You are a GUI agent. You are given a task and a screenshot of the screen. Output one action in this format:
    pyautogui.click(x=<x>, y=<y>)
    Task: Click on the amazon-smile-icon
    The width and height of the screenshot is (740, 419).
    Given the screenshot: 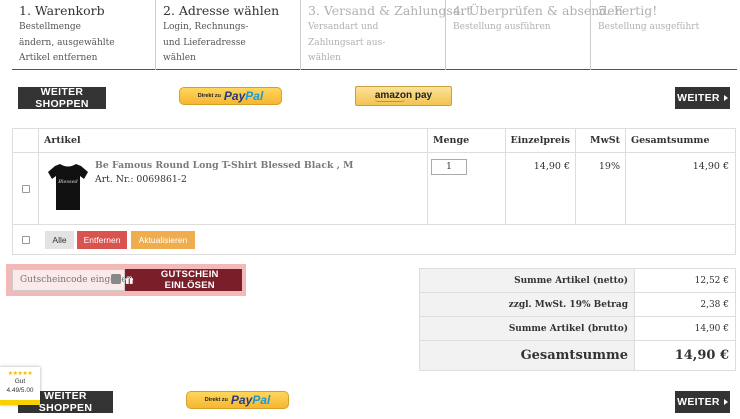 What is the action you would take?
    pyautogui.click(x=389, y=100)
    